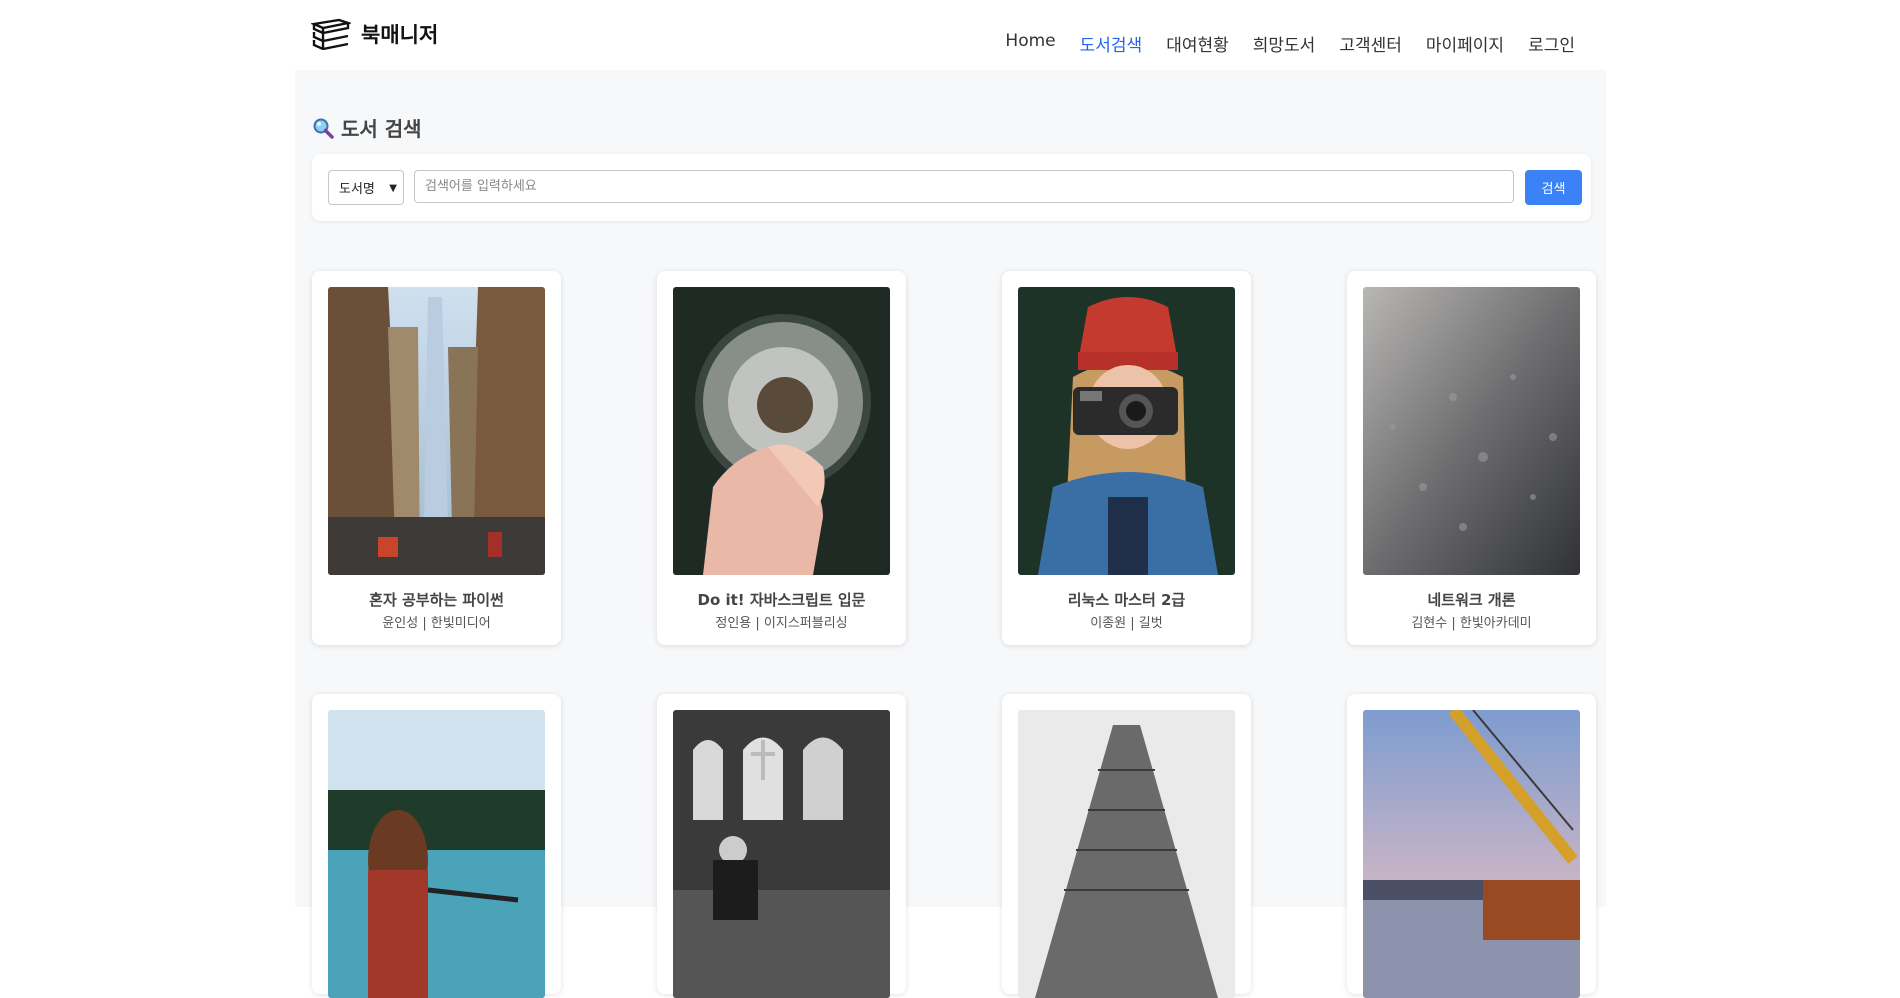  I want to click on book-card: 네트워크 개론 김현수 | 한빛아카데미, so click(1471, 458).